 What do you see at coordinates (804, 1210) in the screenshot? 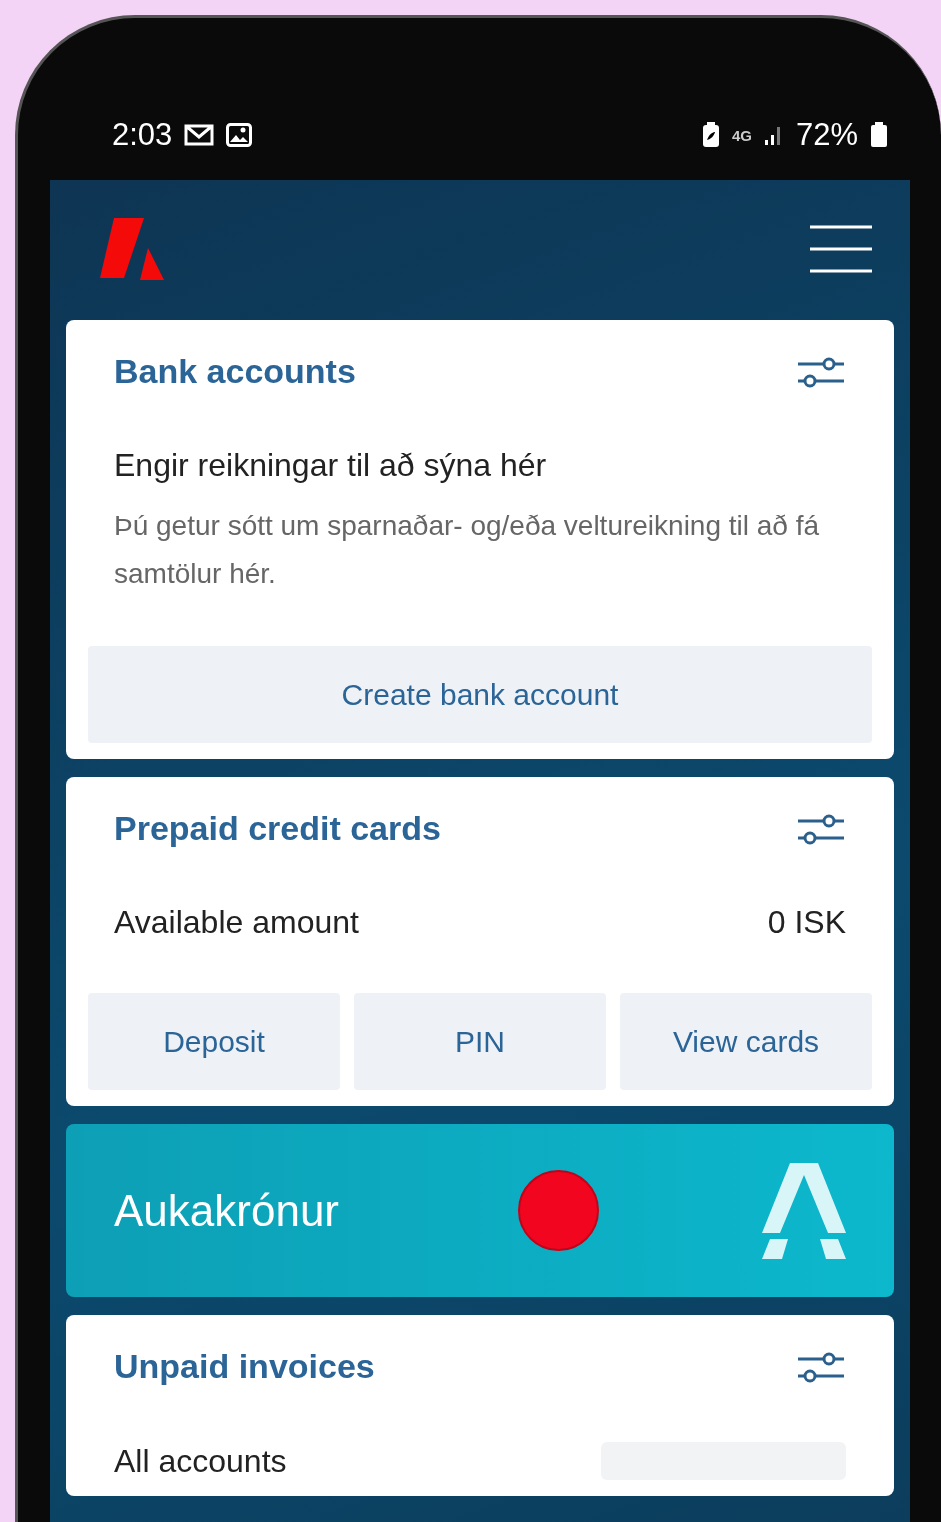
I see `brand-logo-icon` at bounding box center [804, 1210].